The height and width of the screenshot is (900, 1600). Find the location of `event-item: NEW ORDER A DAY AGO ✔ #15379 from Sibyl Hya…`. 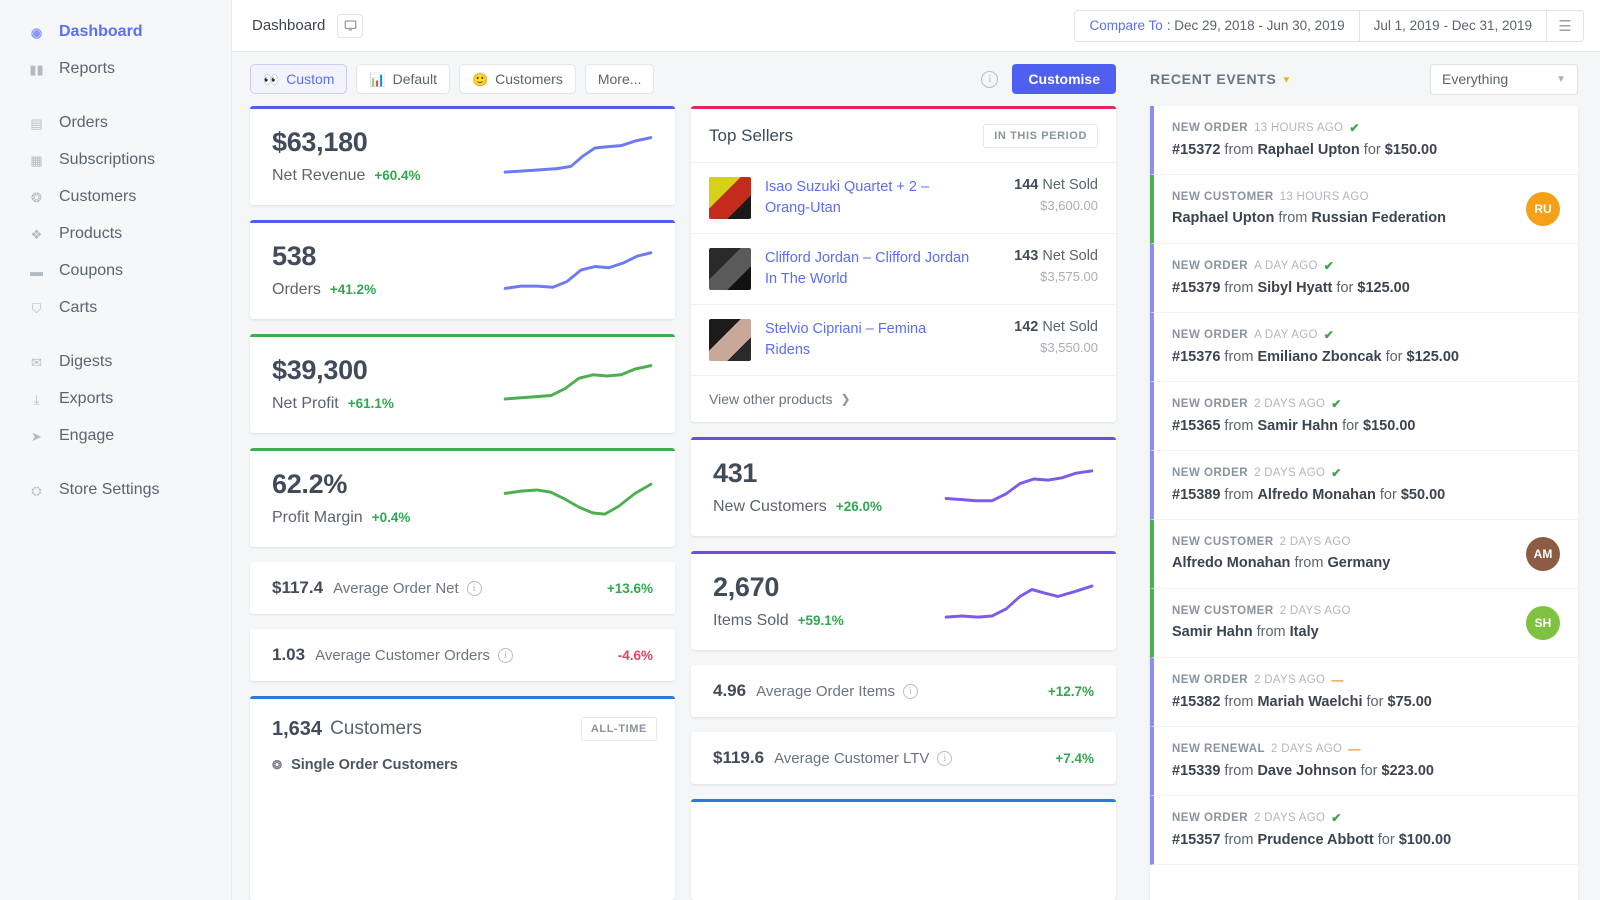

event-item: NEW ORDER A DAY AGO ✔ #15379 from Sibyl Hya… is located at coordinates (1364, 278).